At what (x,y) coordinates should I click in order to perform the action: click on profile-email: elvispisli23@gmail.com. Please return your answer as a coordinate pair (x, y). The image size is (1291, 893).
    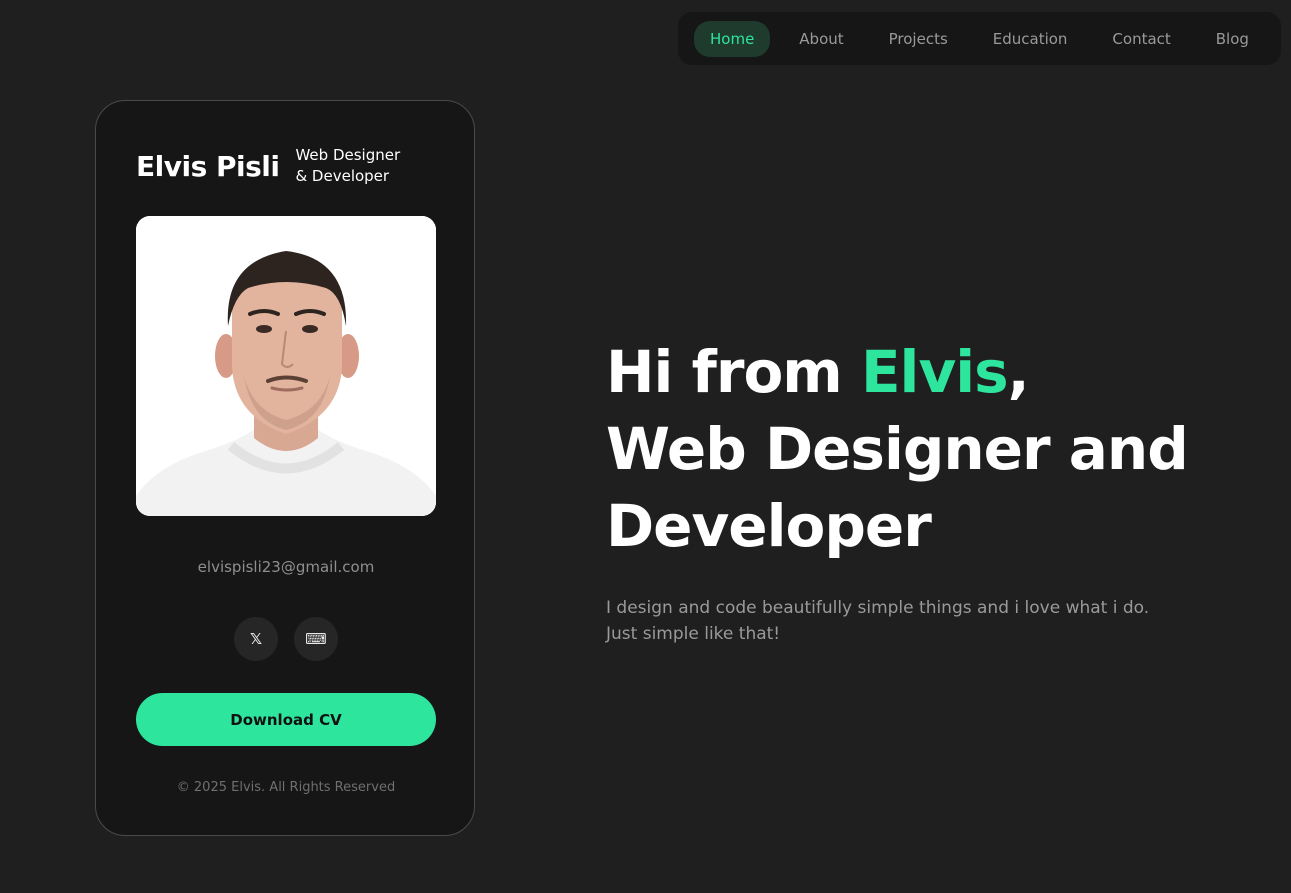
    Looking at the image, I should click on (286, 567).